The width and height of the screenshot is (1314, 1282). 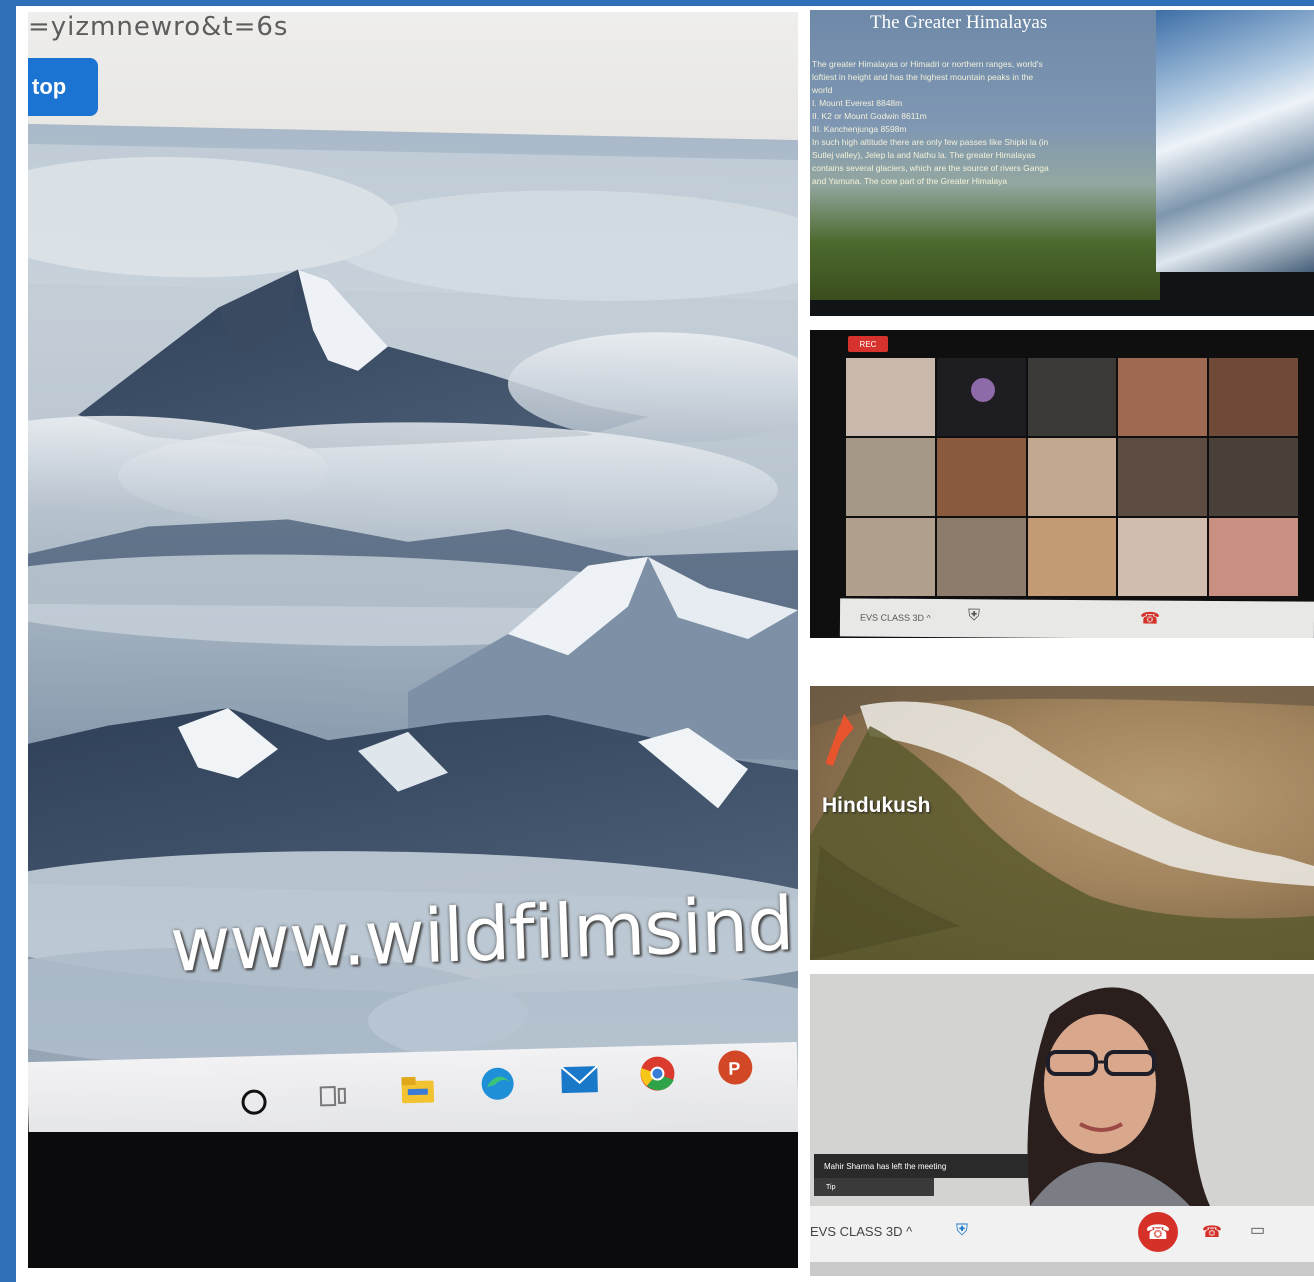 I want to click on video-meeting-grid: REC EVS CLASS 3D ^ ⛨ ☎, so click(x=1062, y=484).